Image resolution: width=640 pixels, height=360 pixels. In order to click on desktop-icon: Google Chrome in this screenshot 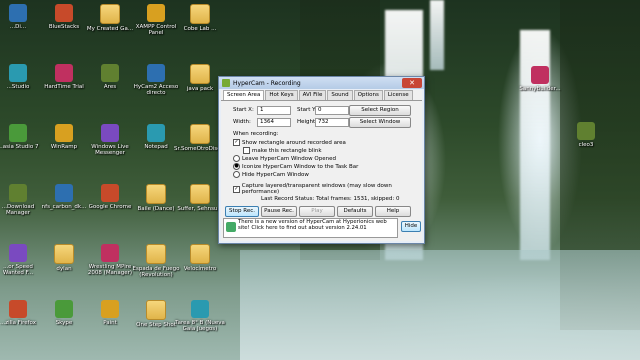, I will do `click(110, 197)`.